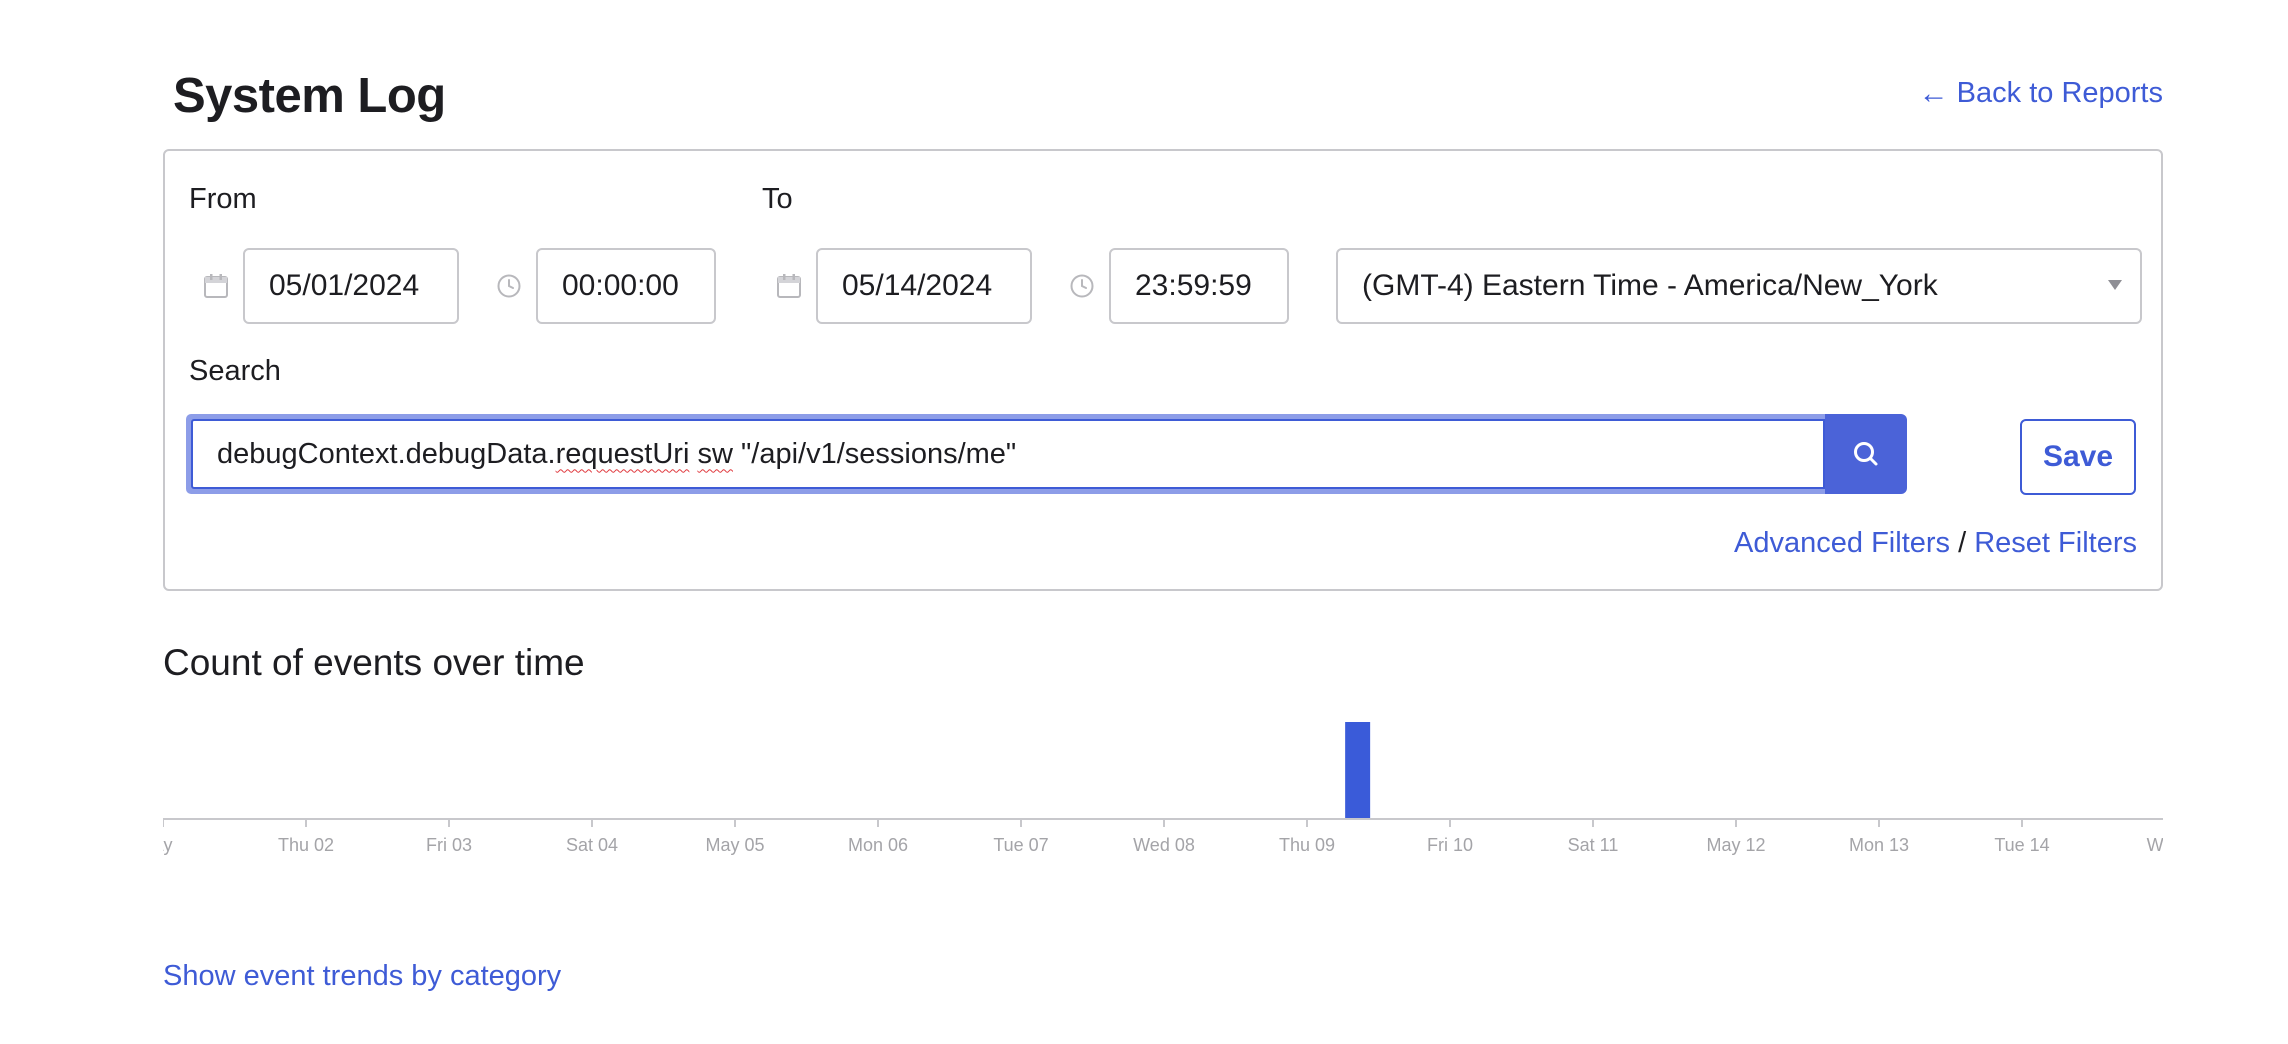  I want to click on x-tick-label: May 12, so click(1735, 845).